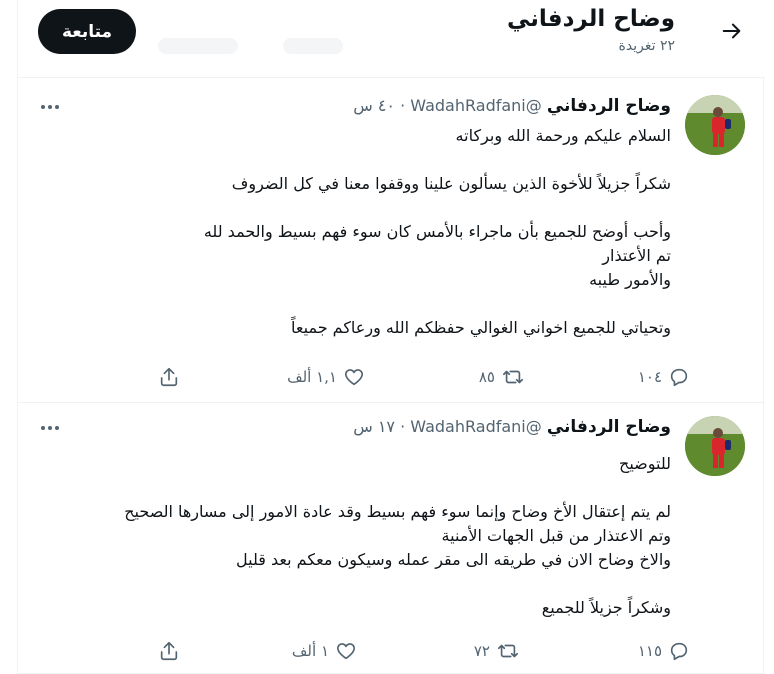 The height and width of the screenshot is (674, 774). I want to click on tweet-time: ٤٠ س, so click(374, 105).